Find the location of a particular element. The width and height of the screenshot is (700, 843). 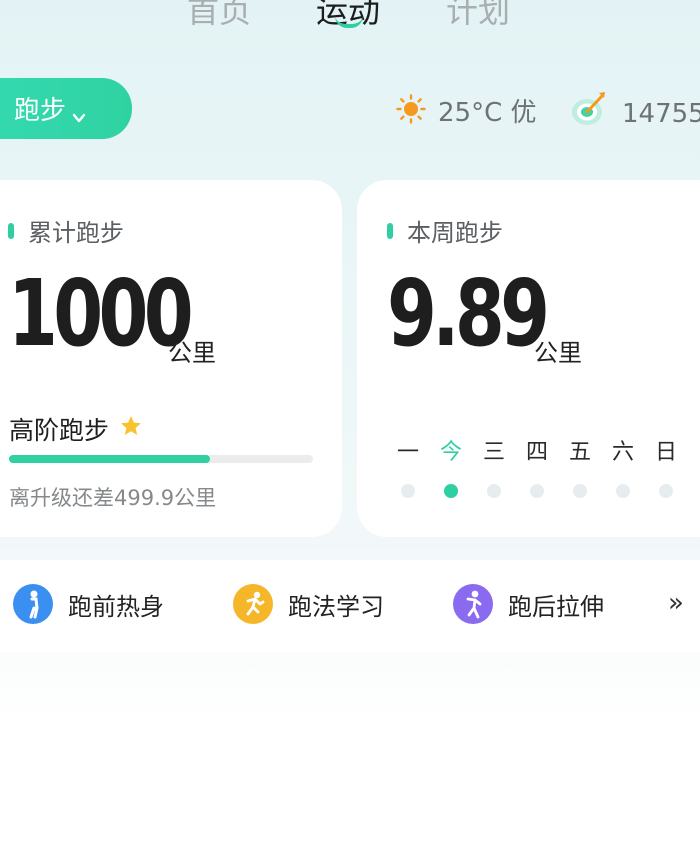

tab-plan: 计划 is located at coordinates (478, 16).